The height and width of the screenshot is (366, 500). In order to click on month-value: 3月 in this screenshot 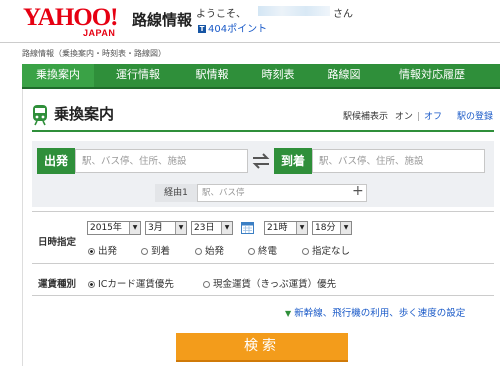, I will do `click(155, 228)`.